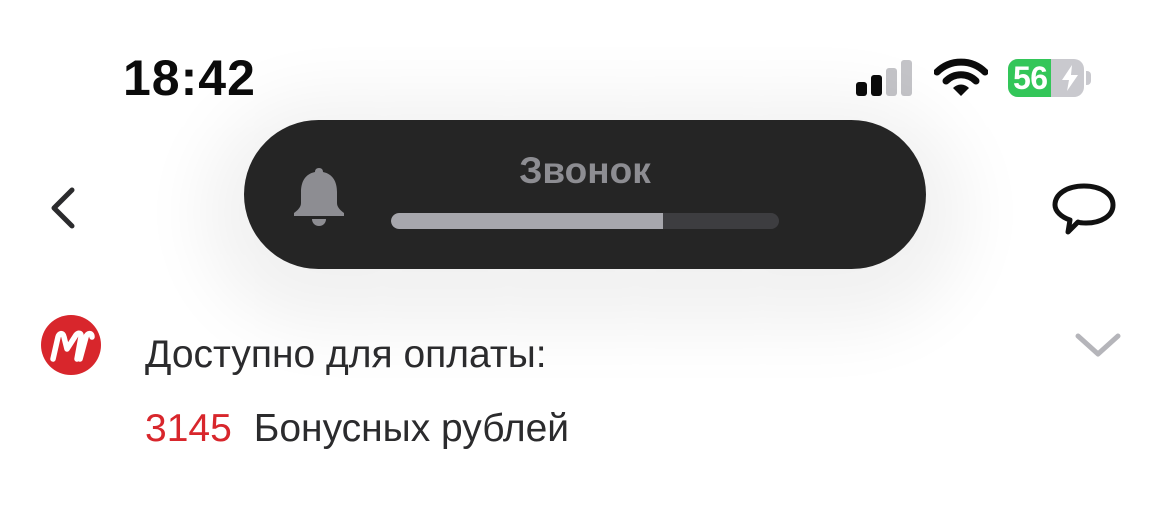 This screenshot has width=1170, height=529. What do you see at coordinates (411, 428) in the screenshot?
I see `bonus-unit: Бонусных рублей` at bounding box center [411, 428].